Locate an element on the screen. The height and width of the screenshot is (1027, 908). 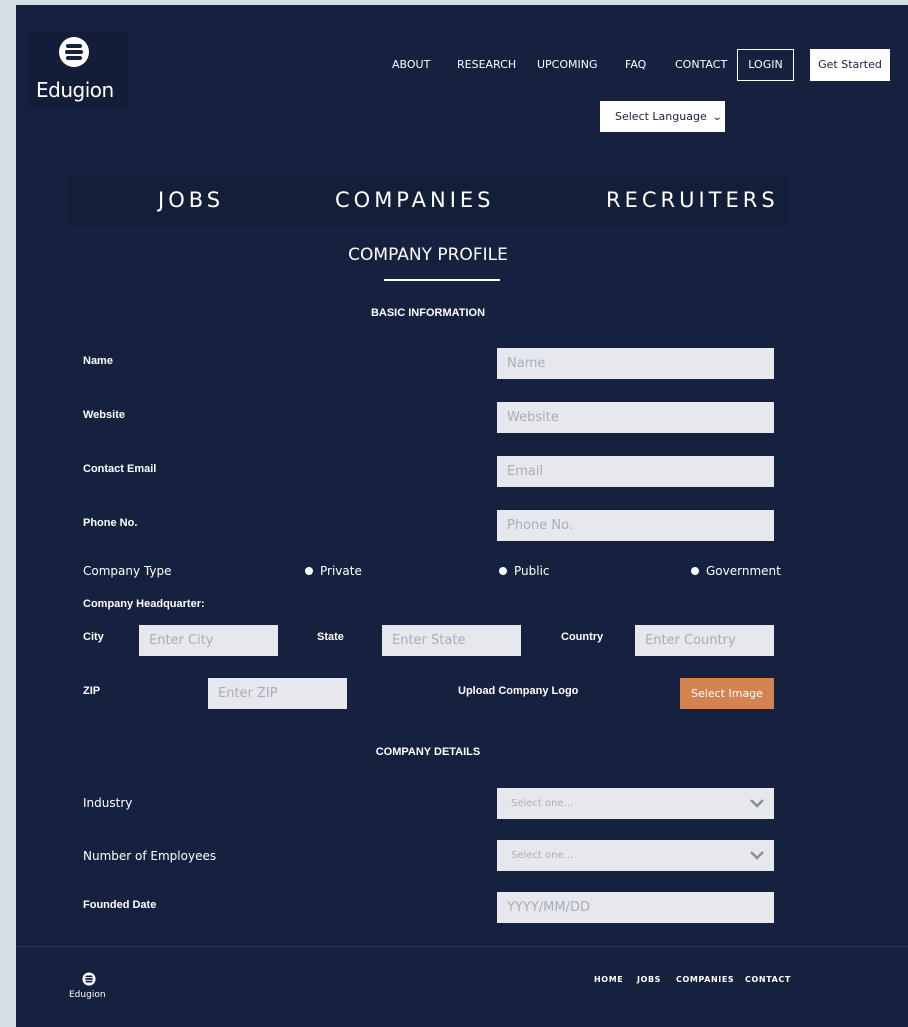
state-input is located at coordinates (451, 640).